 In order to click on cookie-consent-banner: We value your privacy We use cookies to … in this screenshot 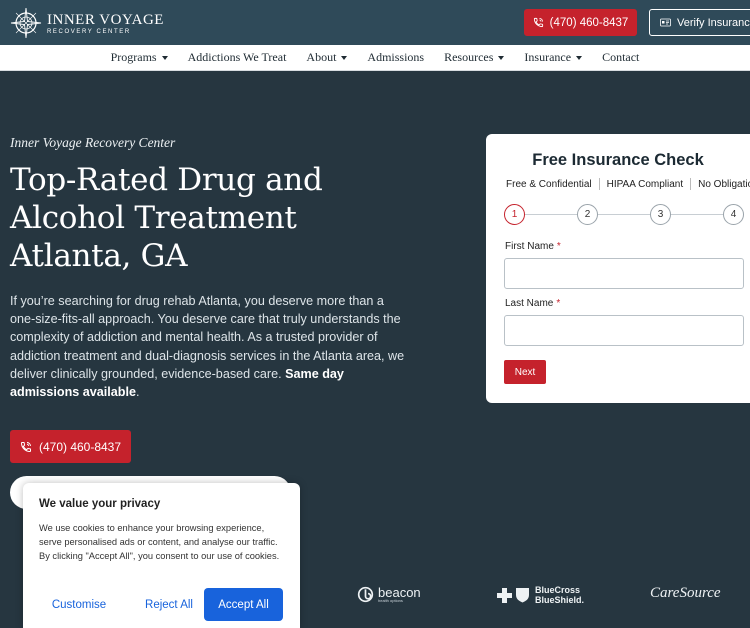, I will do `click(161, 555)`.